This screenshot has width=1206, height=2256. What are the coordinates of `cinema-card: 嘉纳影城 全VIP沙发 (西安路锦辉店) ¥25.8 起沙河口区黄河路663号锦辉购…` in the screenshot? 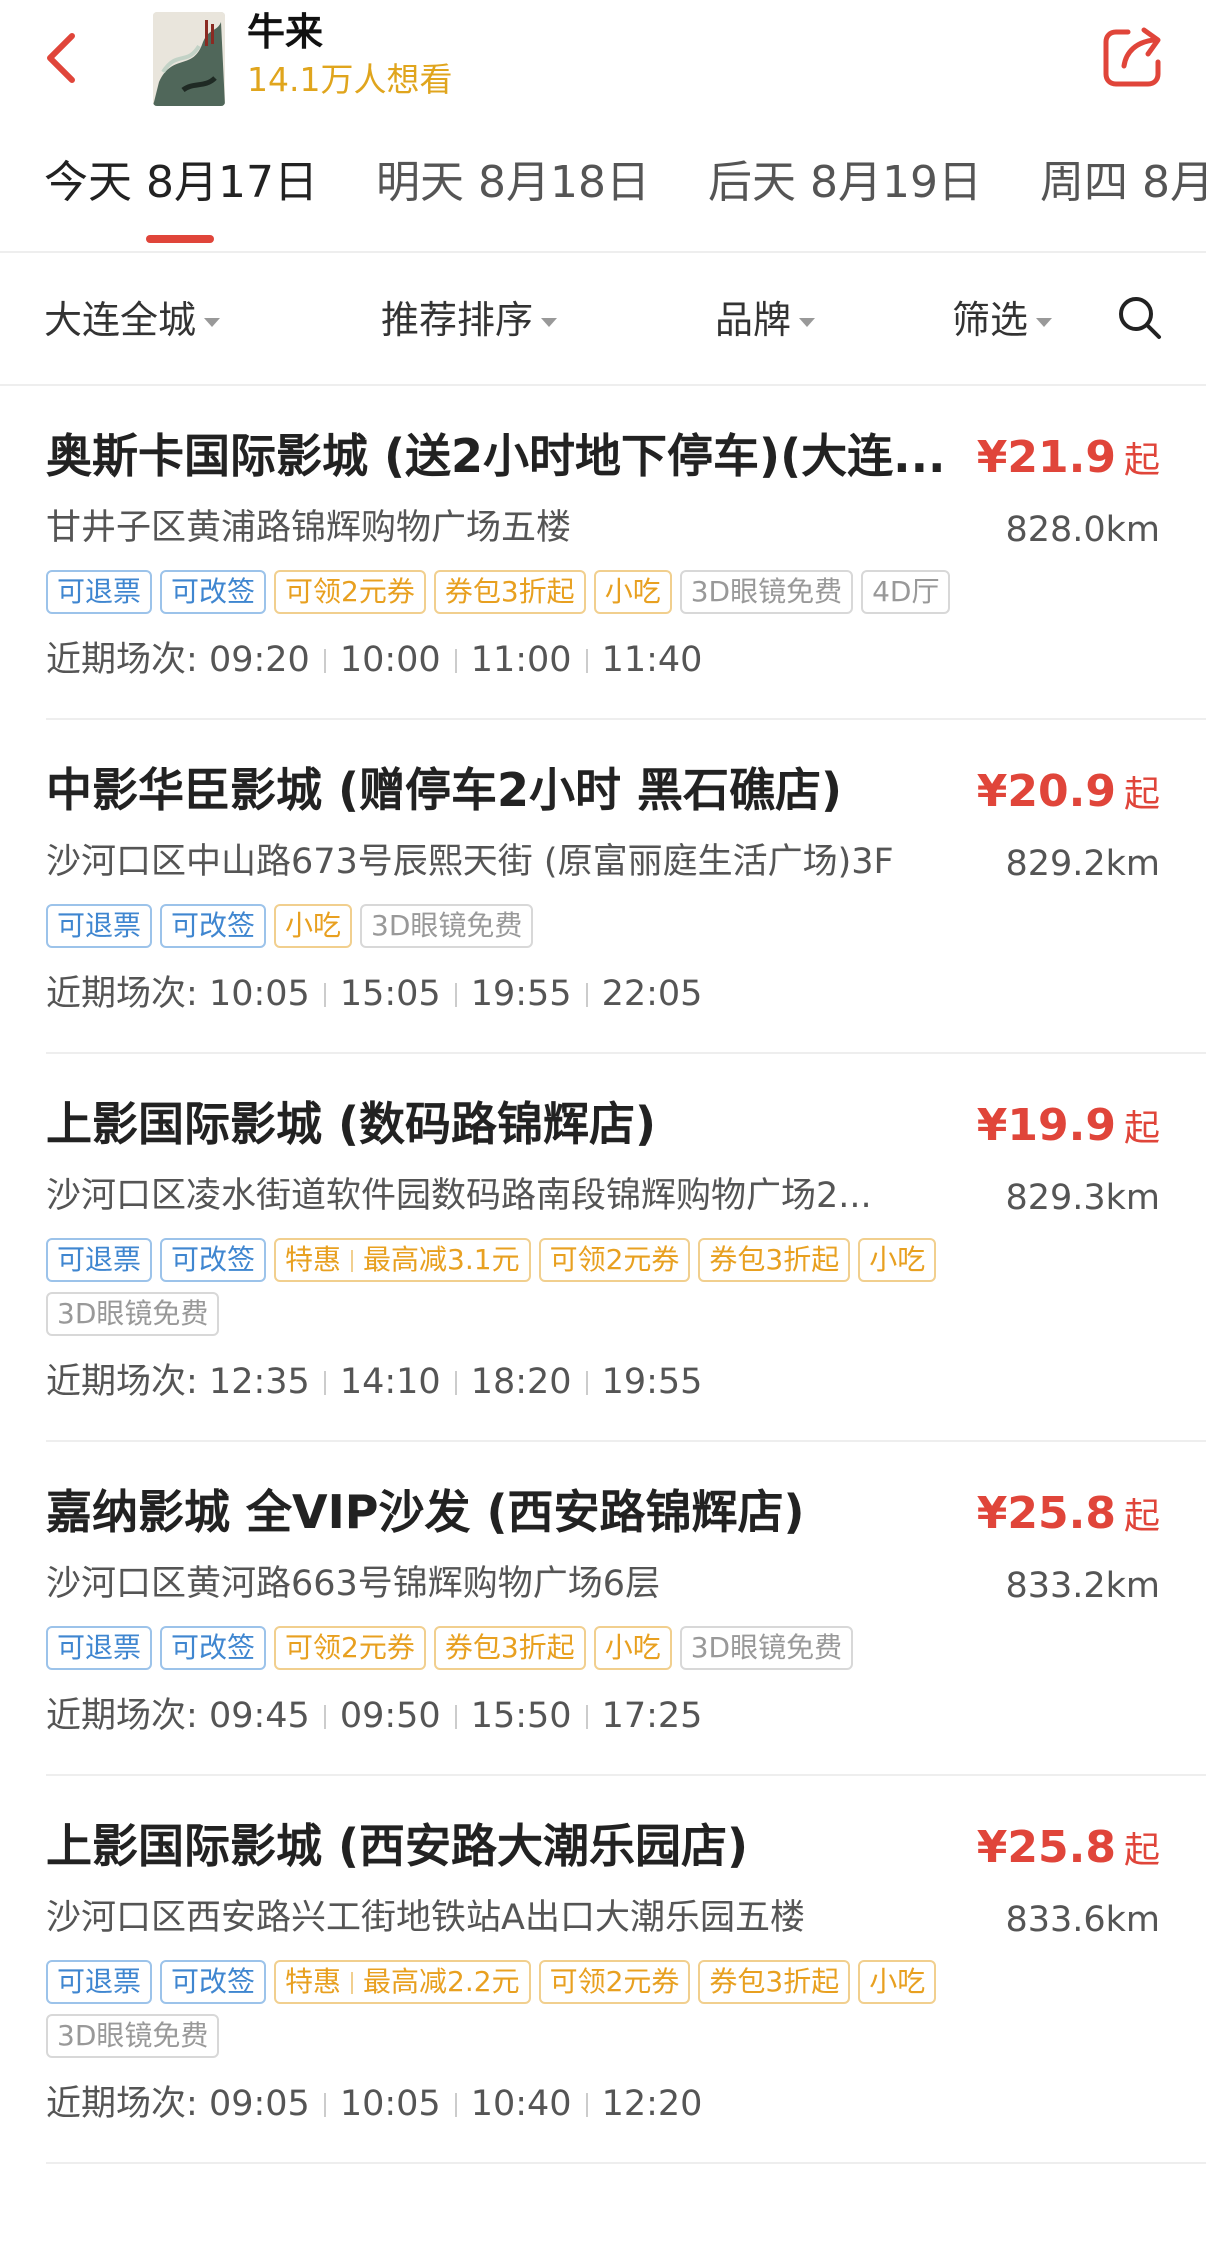 It's located at (626, 1609).